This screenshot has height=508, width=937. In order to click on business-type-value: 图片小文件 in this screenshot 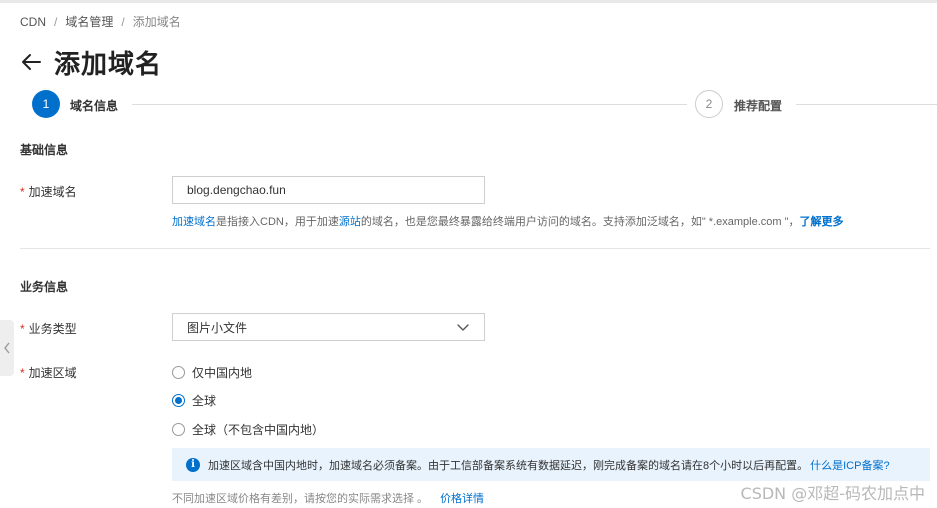, I will do `click(217, 327)`.